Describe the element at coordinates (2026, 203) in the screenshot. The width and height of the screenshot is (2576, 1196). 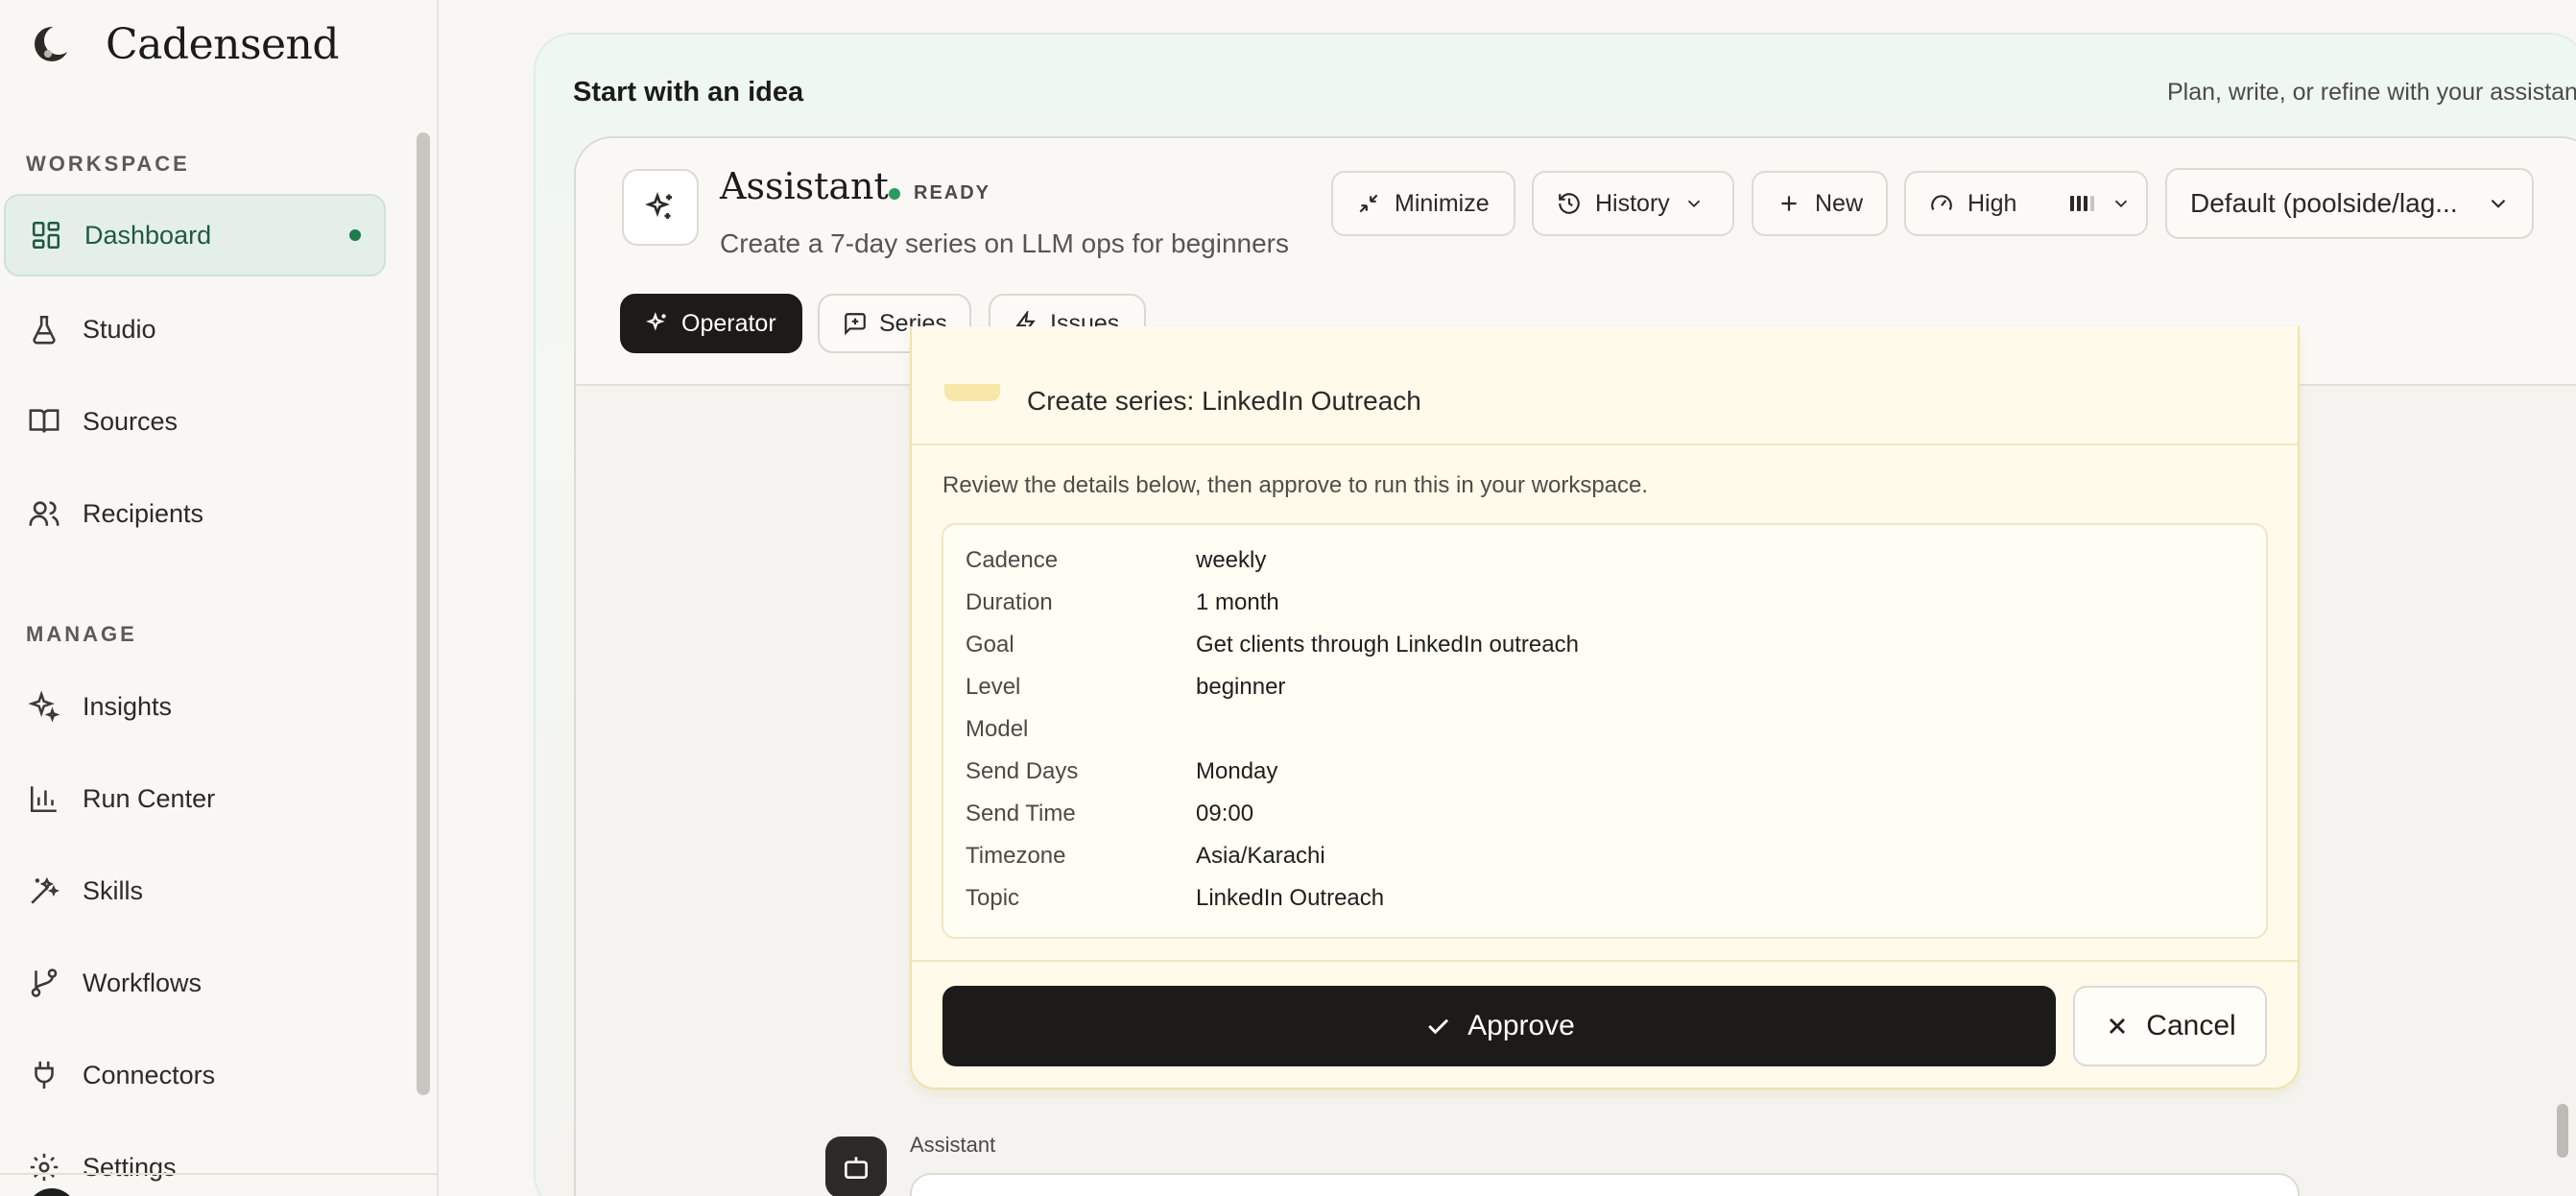
I see `effort-select: High` at that location.